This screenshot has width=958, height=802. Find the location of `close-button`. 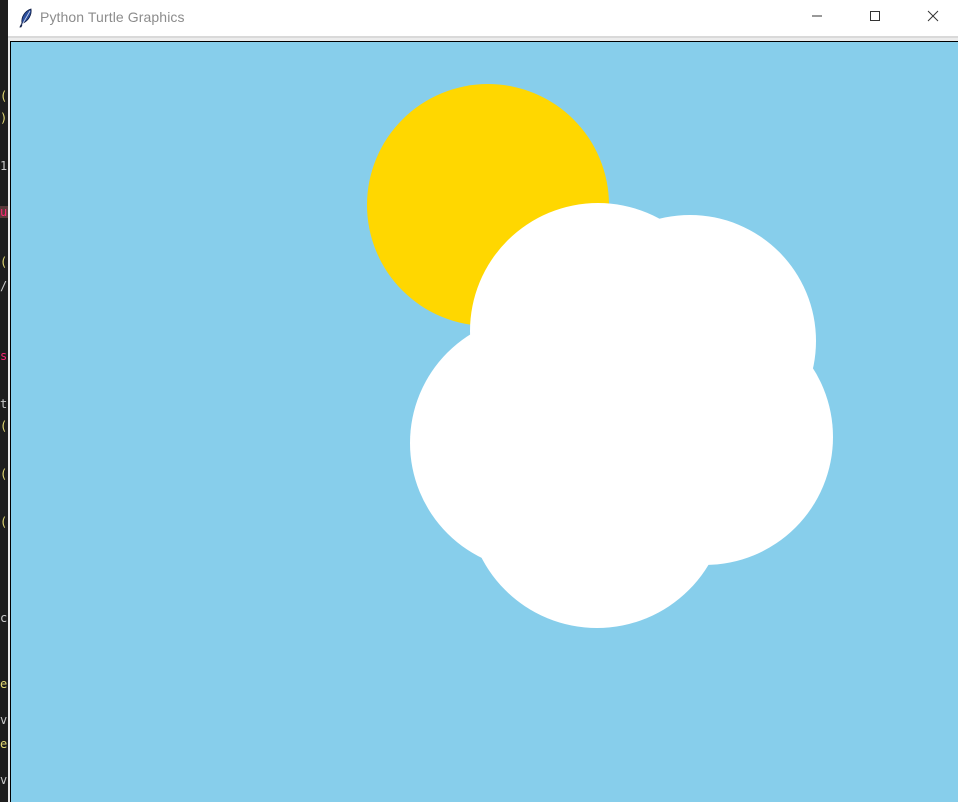

close-button is located at coordinates (933, 18).